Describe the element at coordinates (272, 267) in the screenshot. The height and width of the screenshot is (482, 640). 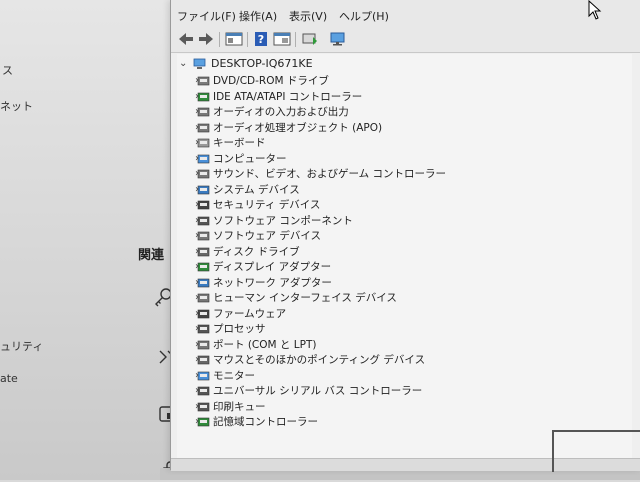
I see `tree-item-label: ディスプレイ アダプター` at that location.